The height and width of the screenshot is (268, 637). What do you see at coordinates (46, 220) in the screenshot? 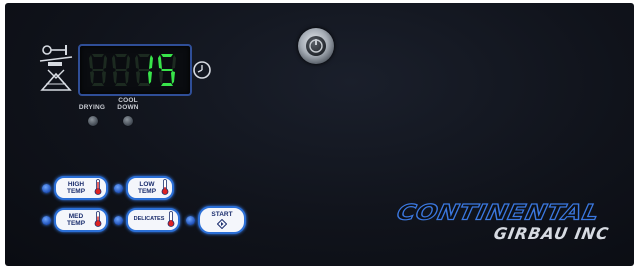
I see `med-temp-led` at bounding box center [46, 220].